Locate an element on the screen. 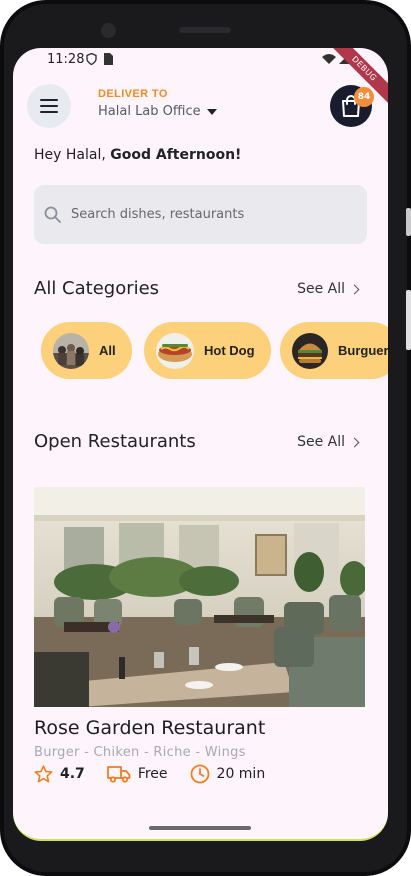  hamburger-icon is located at coordinates (49, 106).